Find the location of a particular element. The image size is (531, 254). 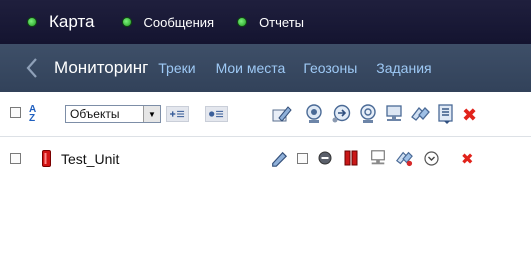

unit-name: Test_Unit is located at coordinates (90, 159).